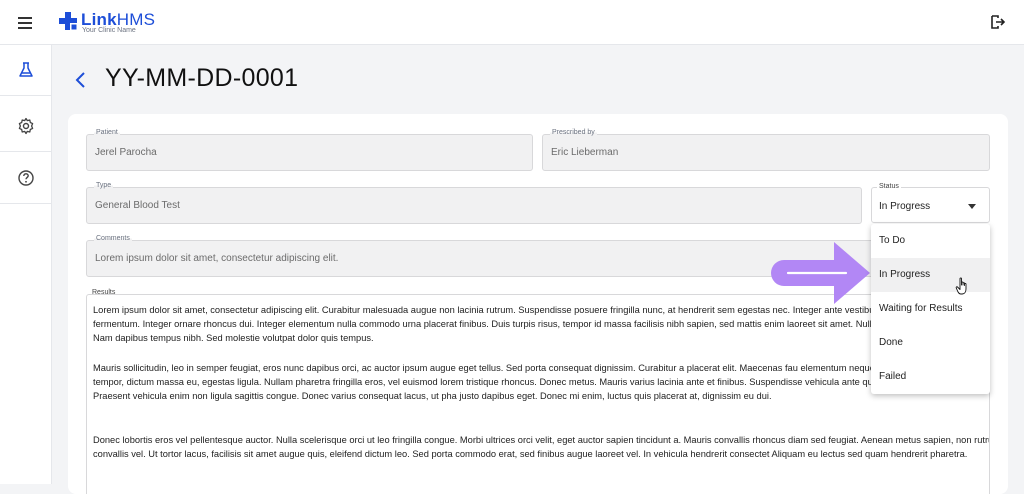  What do you see at coordinates (905, 206) in the screenshot?
I see `status-value: In Progress` at bounding box center [905, 206].